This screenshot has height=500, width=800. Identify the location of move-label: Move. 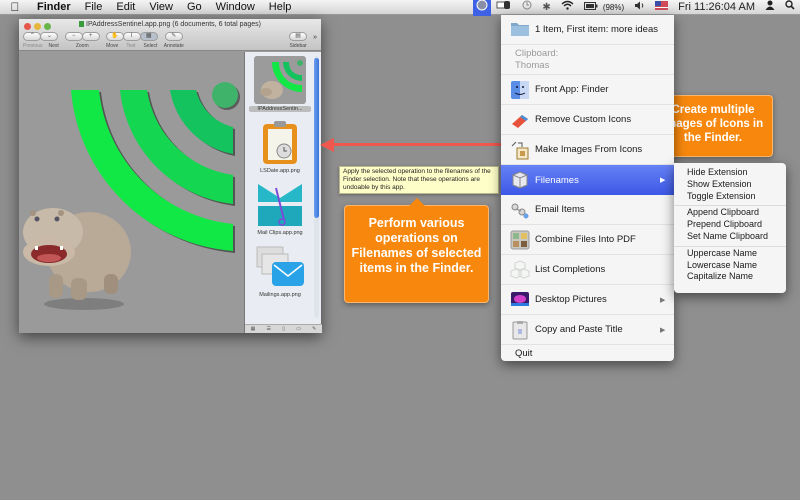
(112, 46).